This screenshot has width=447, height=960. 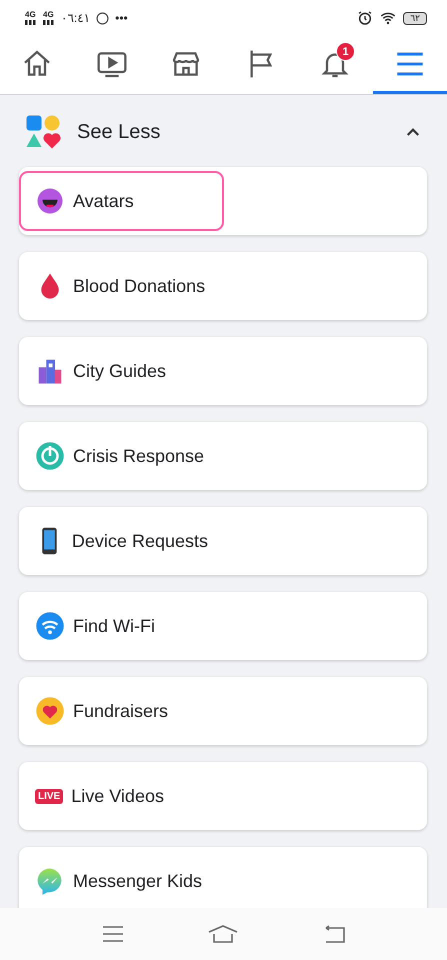 I want to click on menu-item: LIVE Live Videos, so click(x=223, y=796).